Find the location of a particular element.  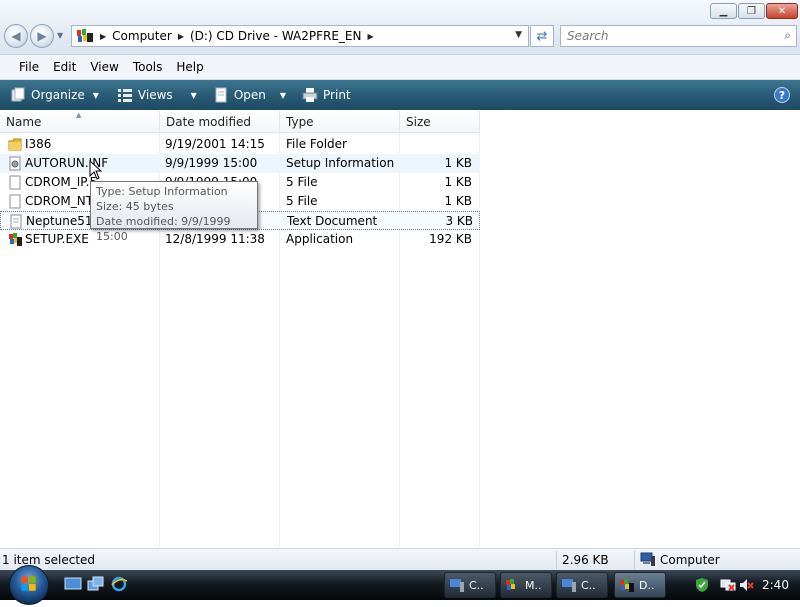

file-type: Application is located at coordinates (320, 239).